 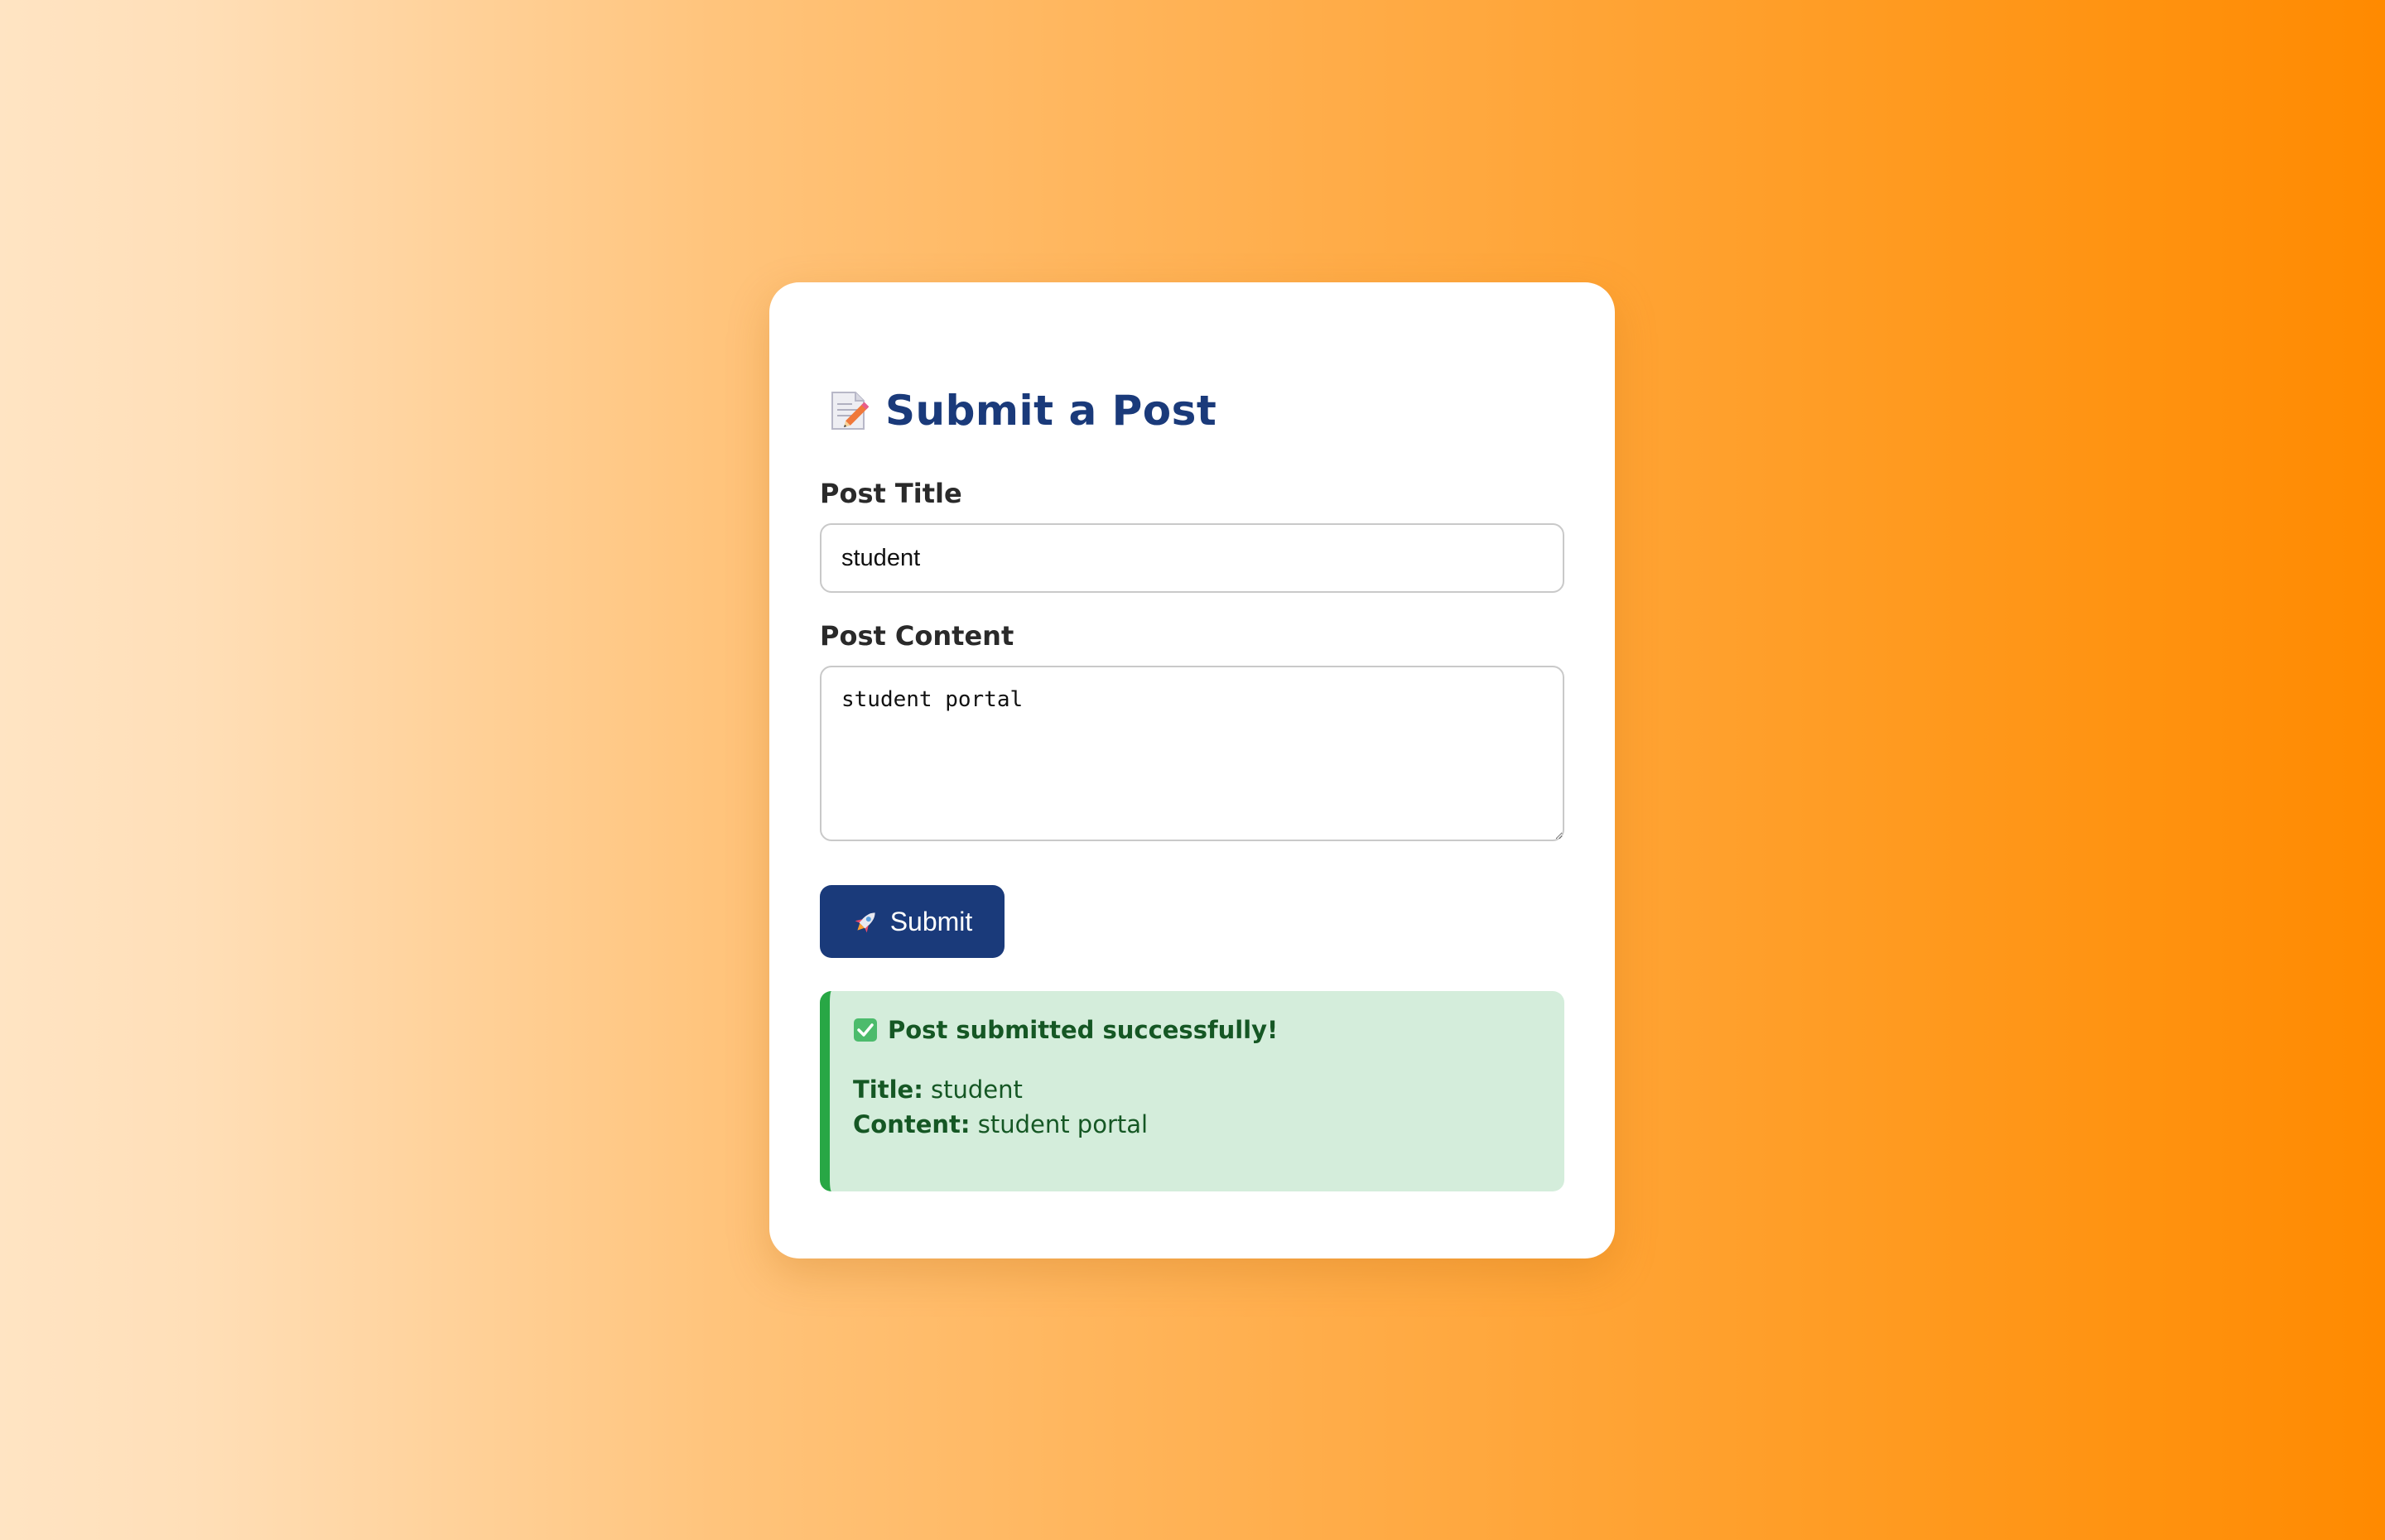 I want to click on result-title-line: Title: student, so click(x=938, y=1090).